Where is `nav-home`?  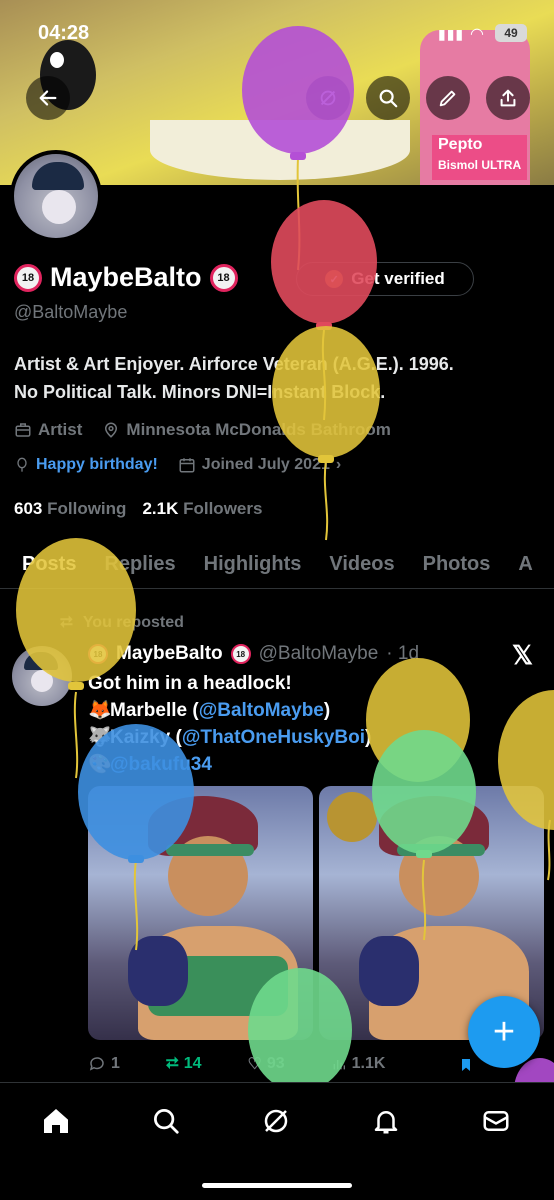
nav-home is located at coordinates (56, 1121).